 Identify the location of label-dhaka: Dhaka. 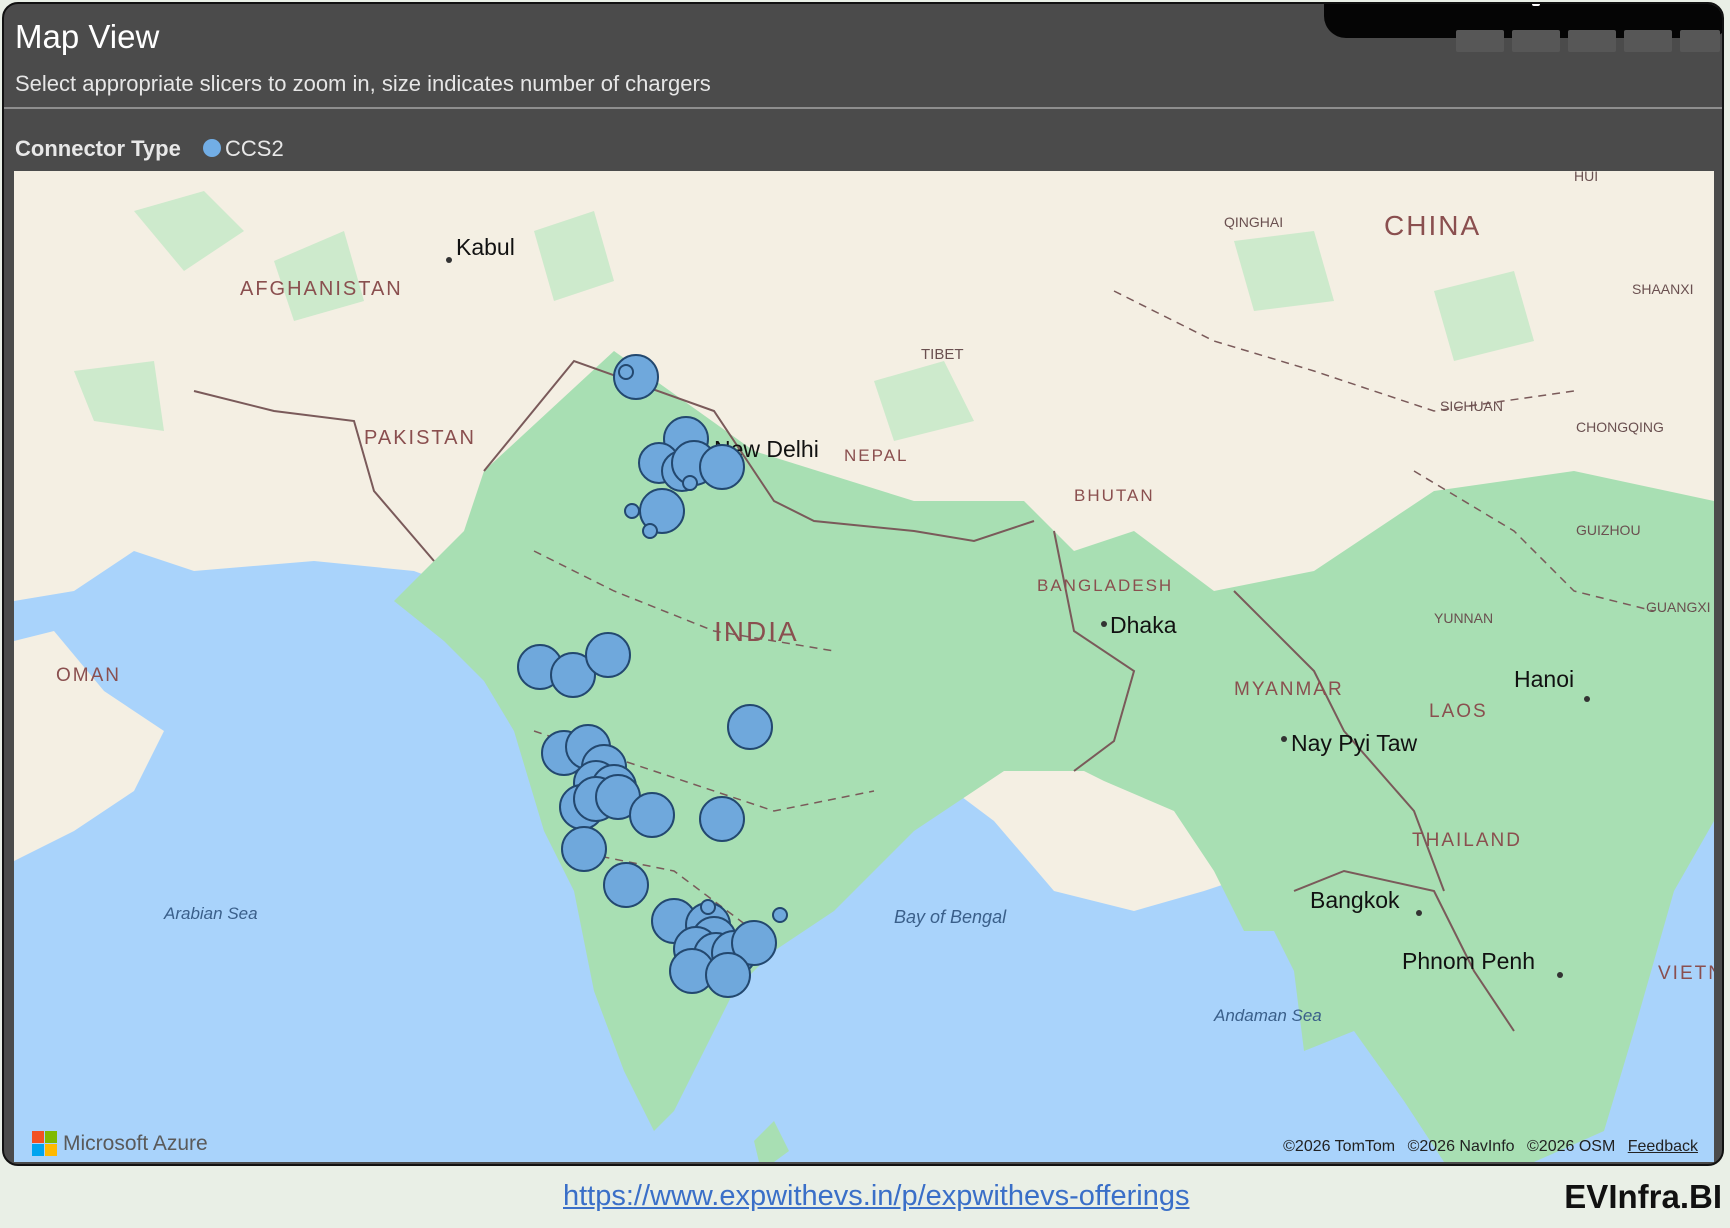
(1143, 625).